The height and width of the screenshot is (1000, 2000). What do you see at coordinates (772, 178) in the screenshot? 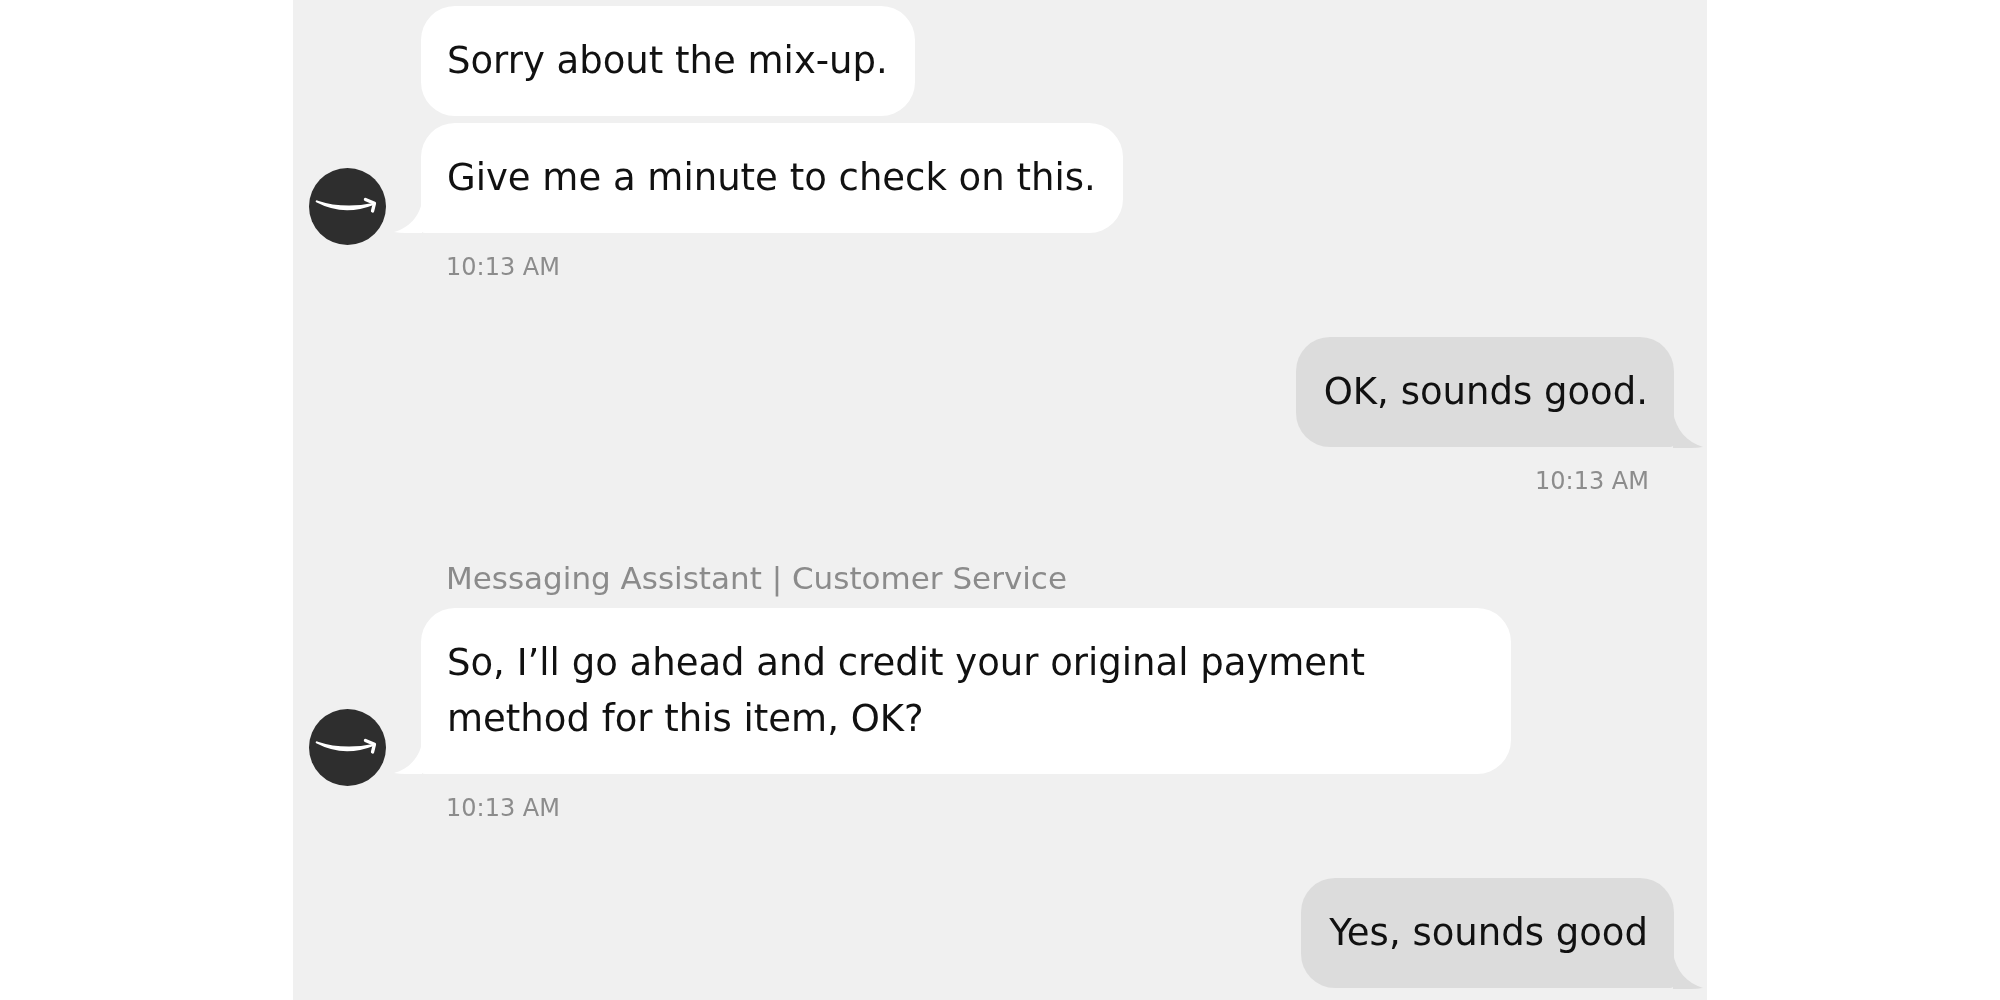
I see `message-bubble: Give me a minute to check on this.` at bounding box center [772, 178].